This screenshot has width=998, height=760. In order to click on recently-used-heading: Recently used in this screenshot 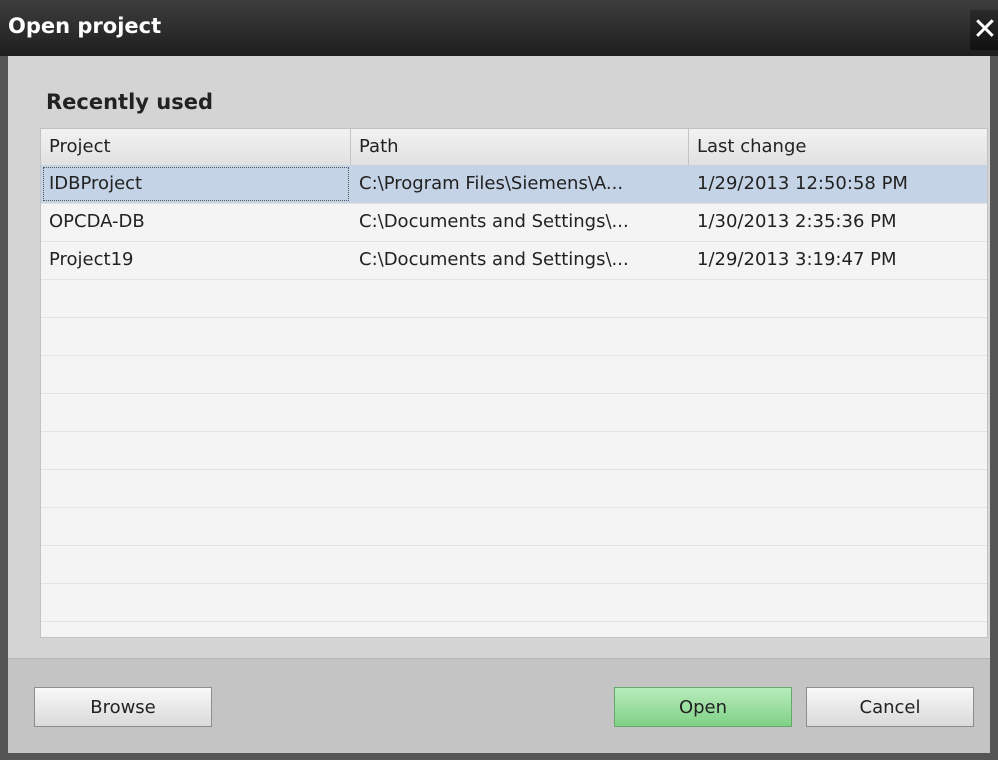, I will do `click(130, 102)`.